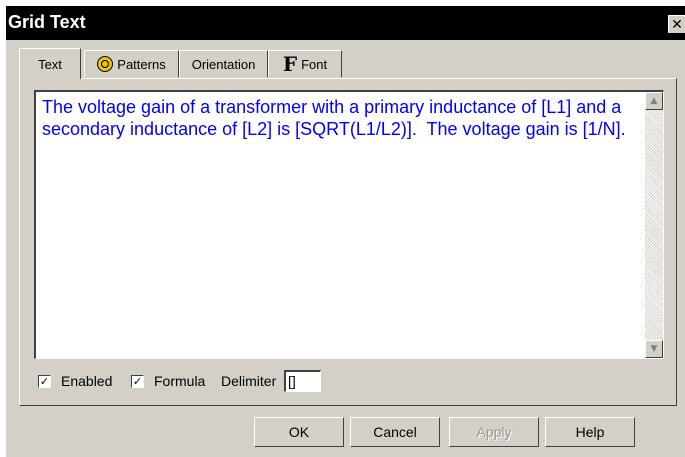  I want to click on enabled-checkbox: ✓, so click(44, 381).